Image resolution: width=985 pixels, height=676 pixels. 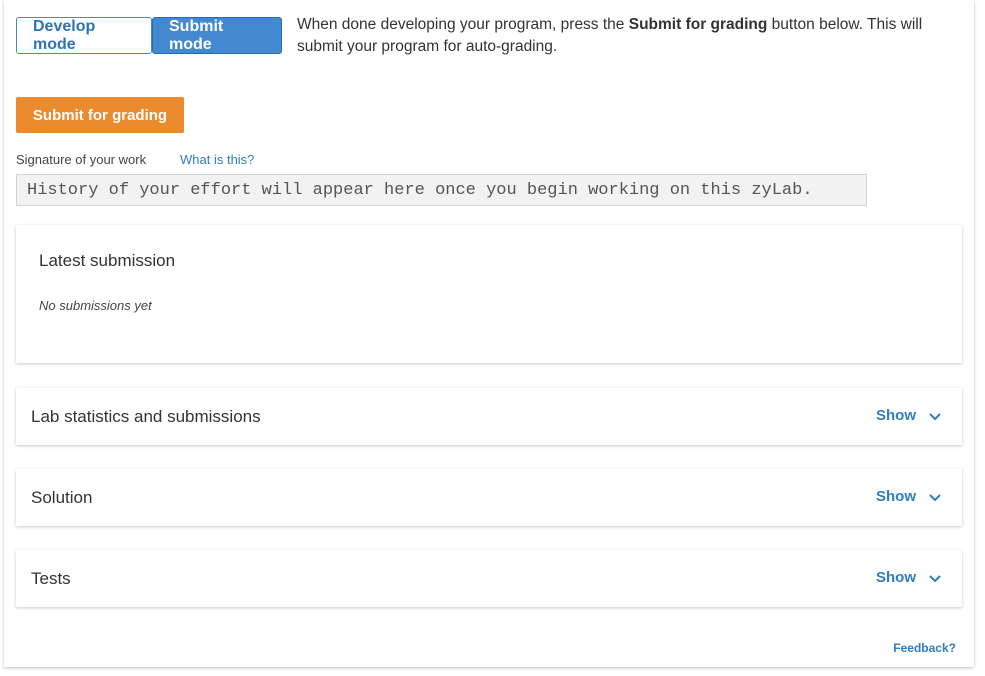 What do you see at coordinates (62, 497) in the screenshot?
I see `section-title: Solution` at bounding box center [62, 497].